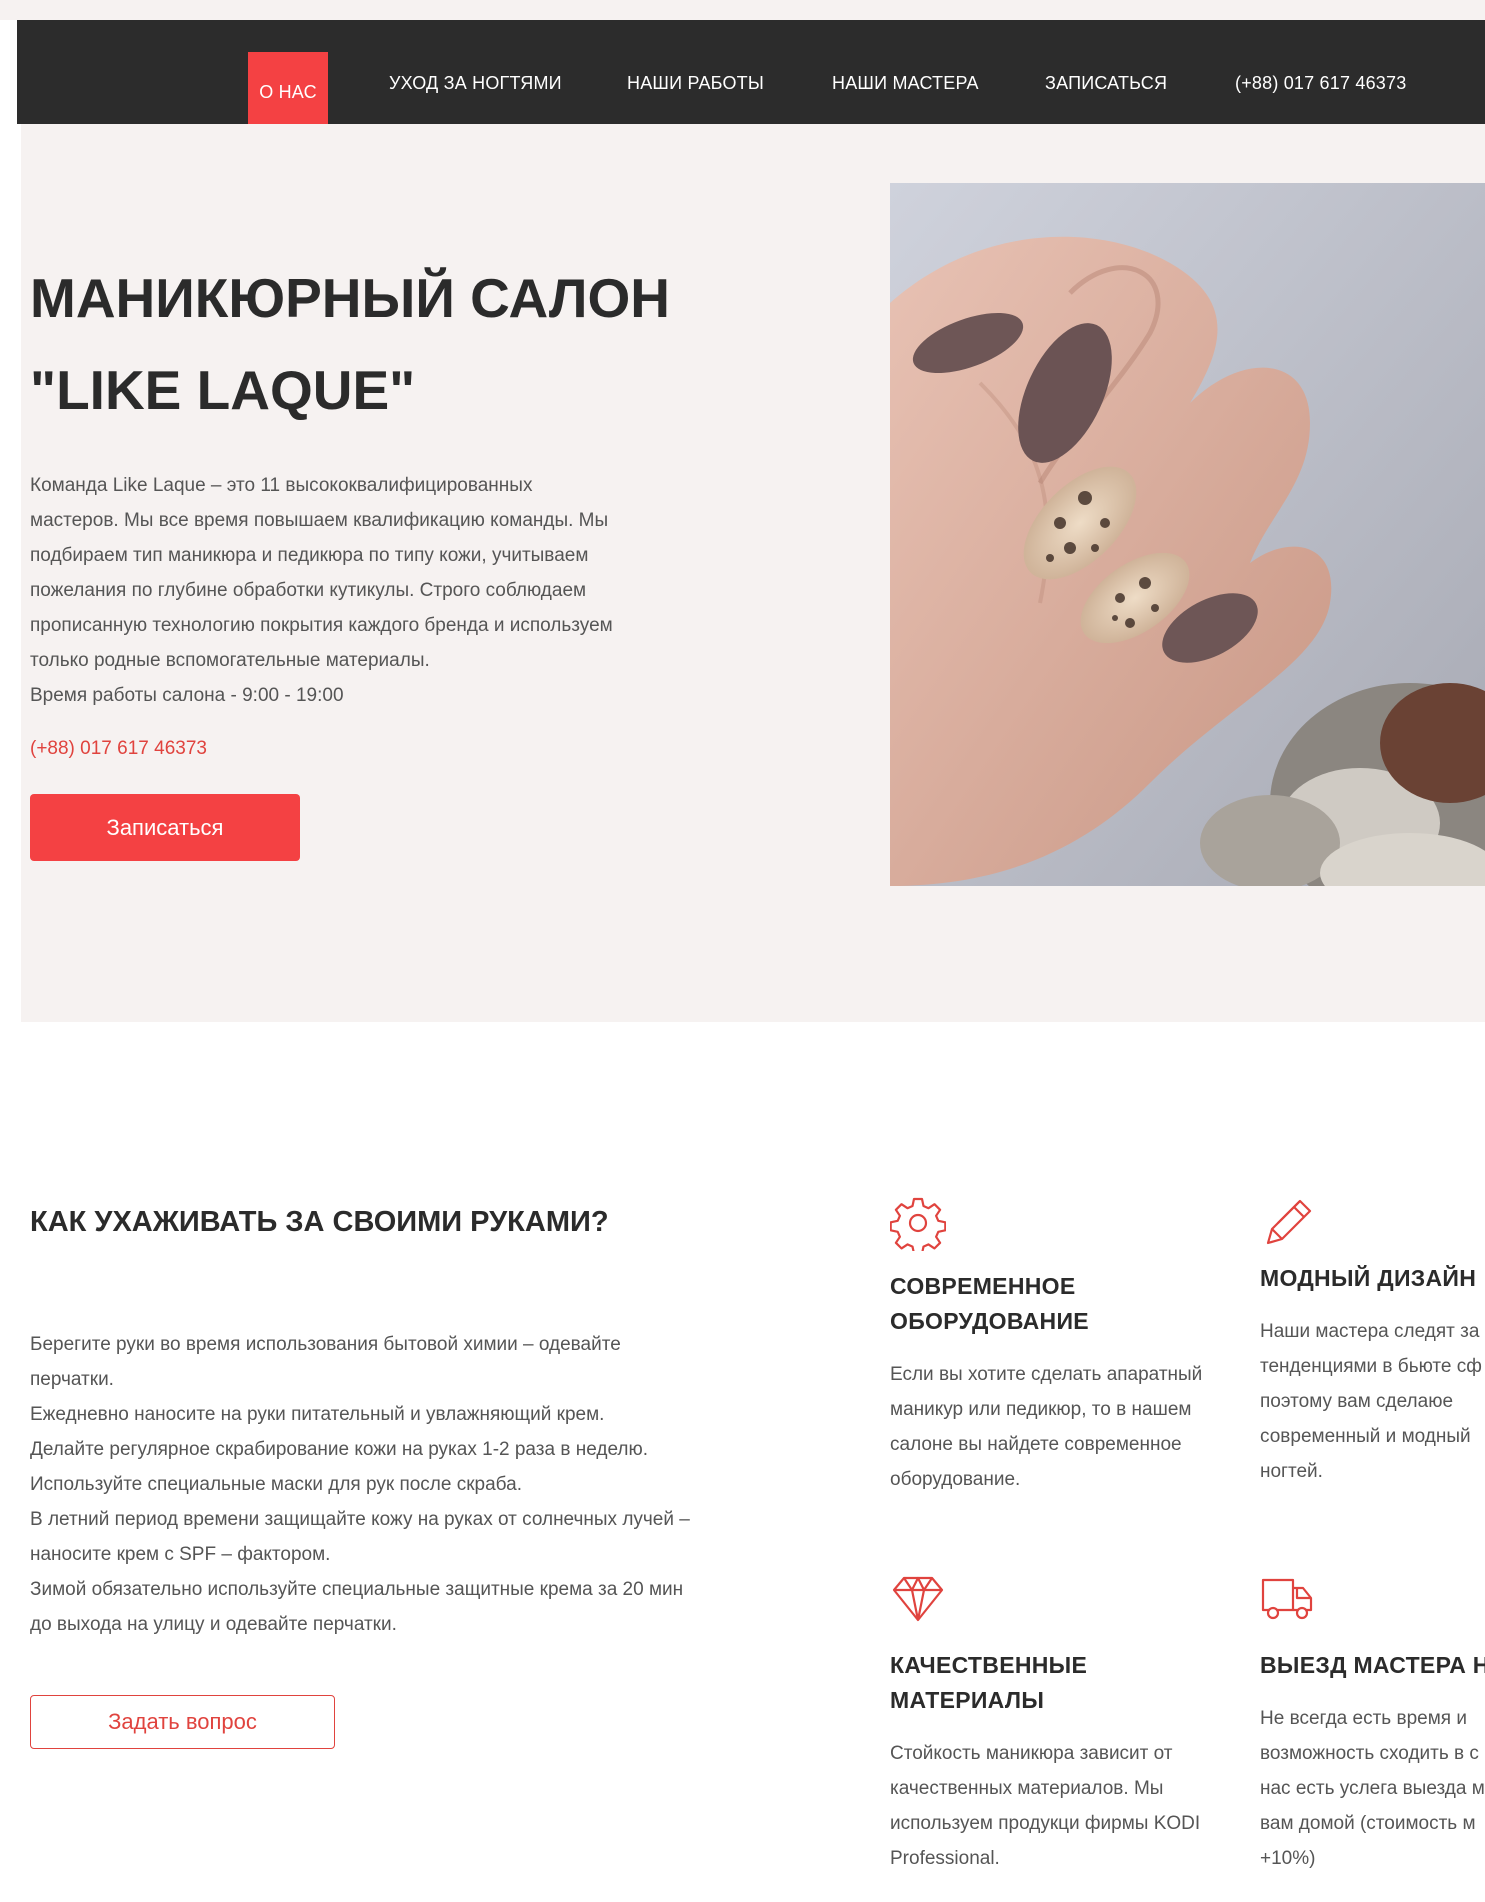  Describe the element at coordinates (223, 390) in the screenshot. I see `hero-title-line: "LIKE LAQUE"` at that location.